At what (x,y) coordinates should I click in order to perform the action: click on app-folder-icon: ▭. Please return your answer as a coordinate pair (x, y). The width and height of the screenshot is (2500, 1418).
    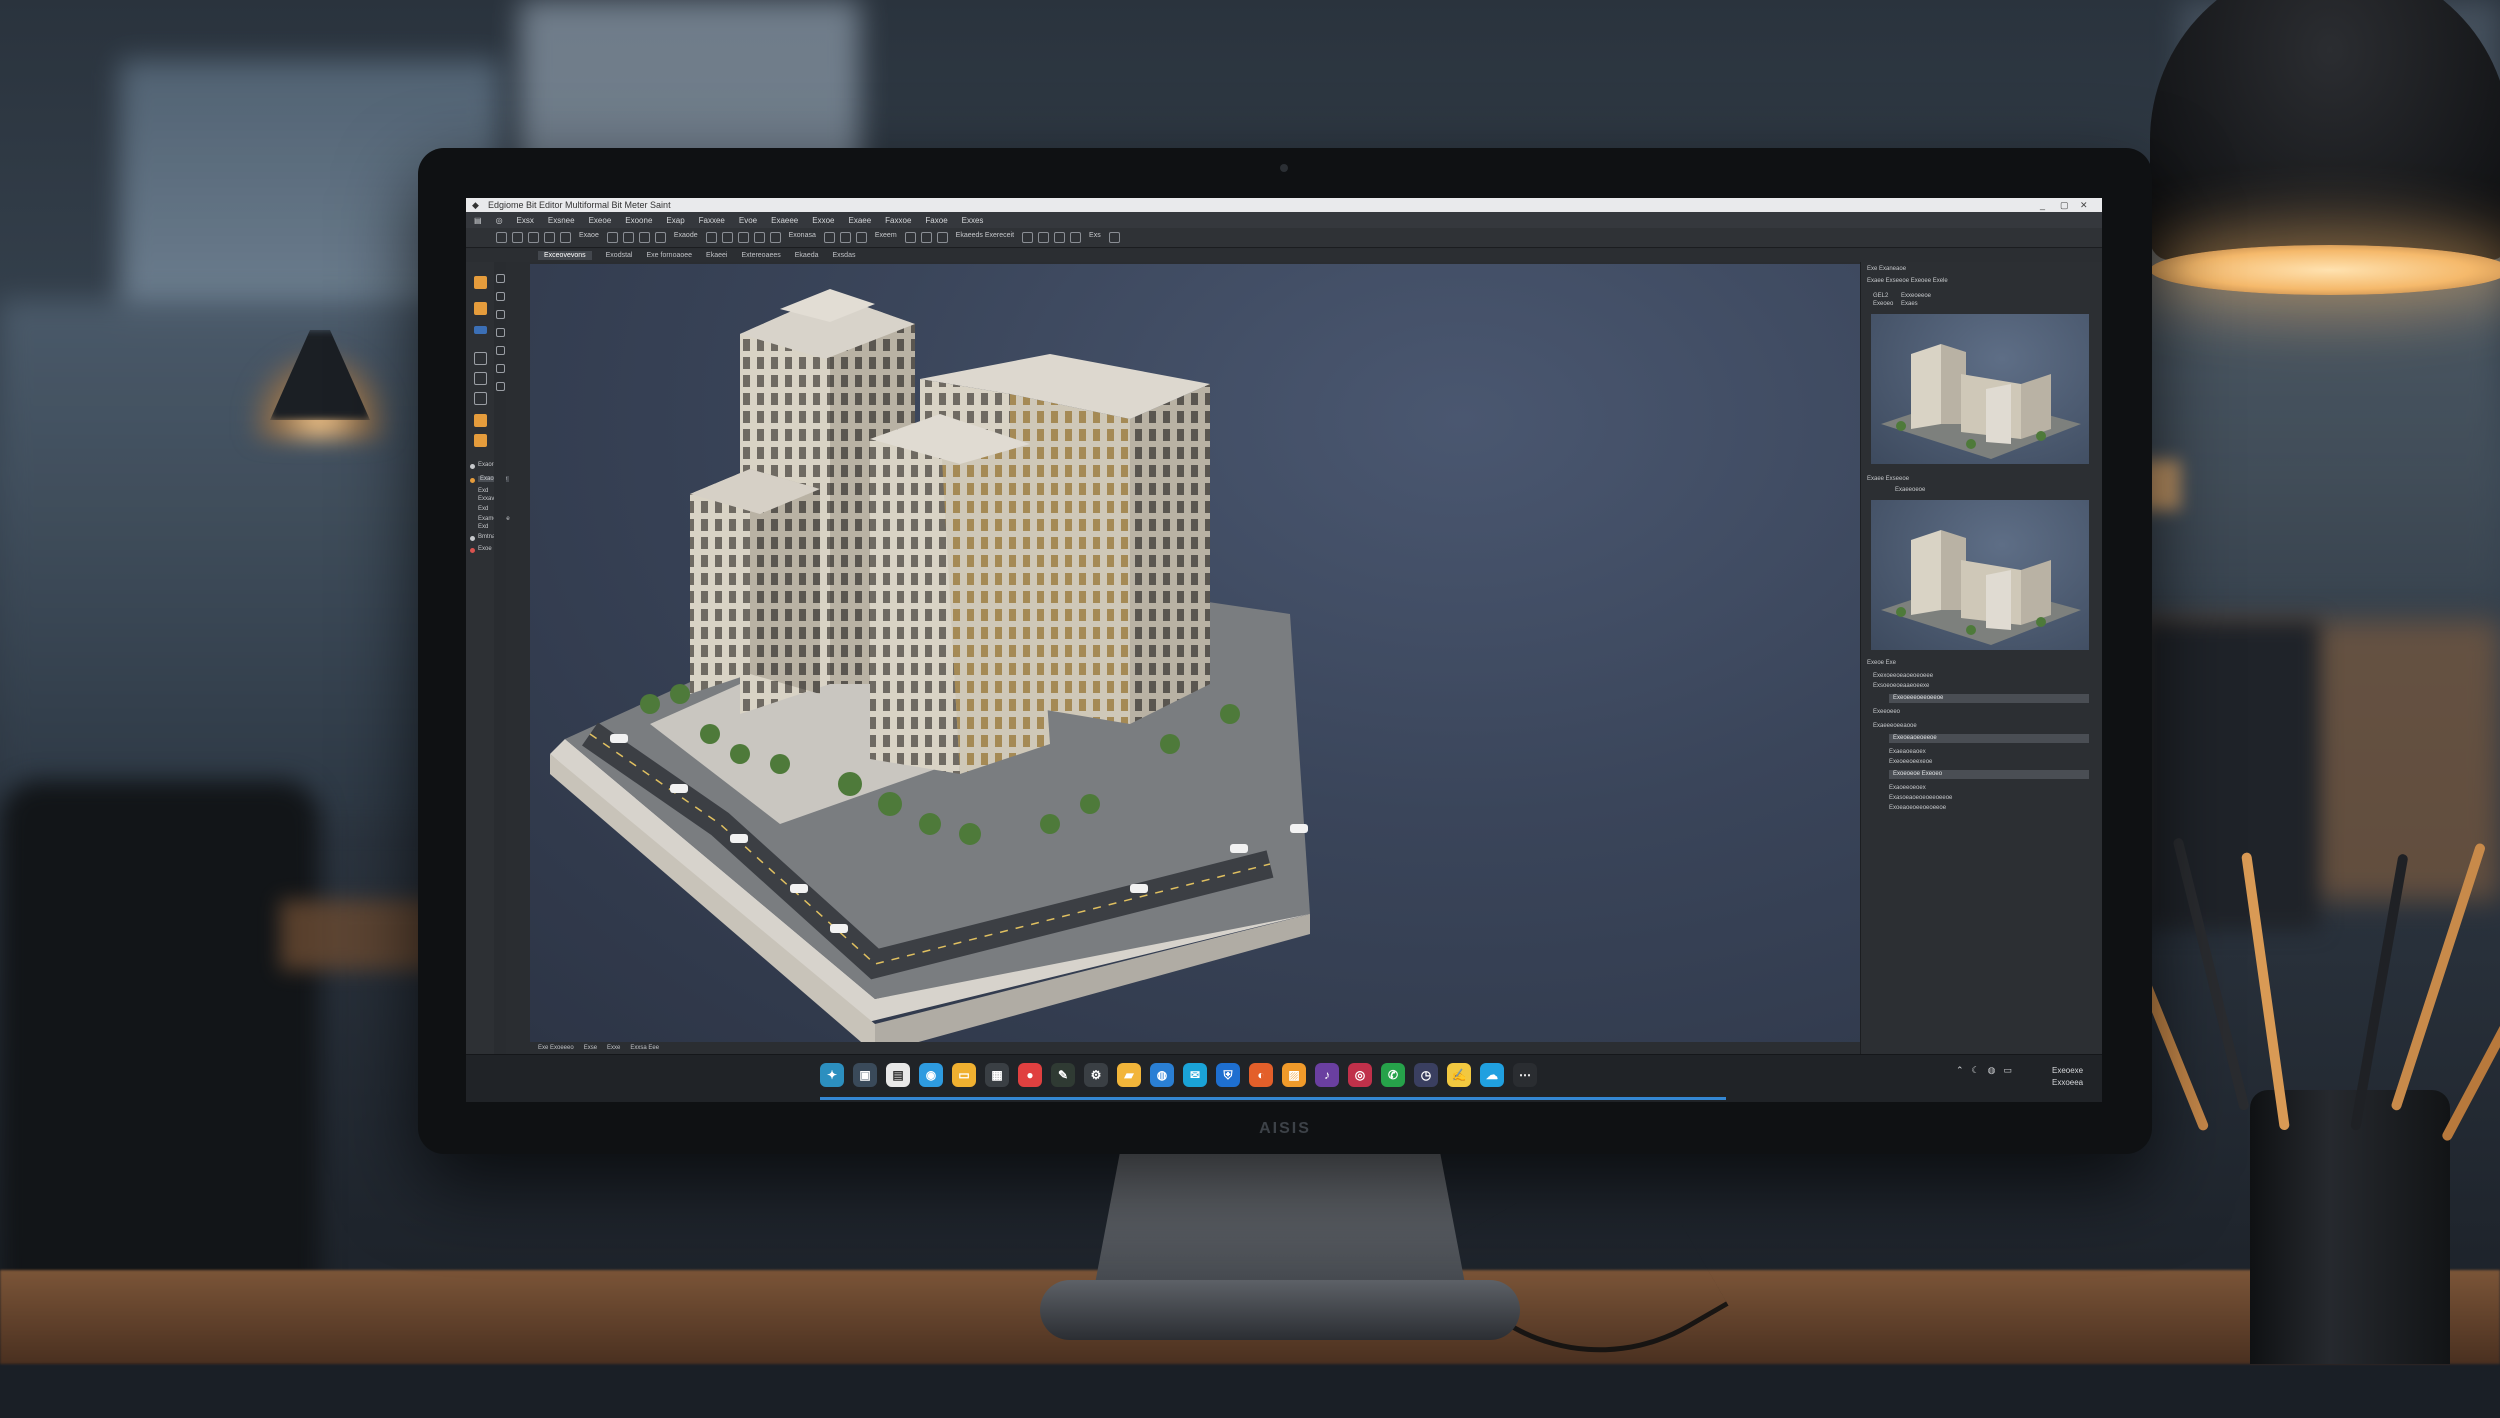
    Looking at the image, I should click on (964, 1075).